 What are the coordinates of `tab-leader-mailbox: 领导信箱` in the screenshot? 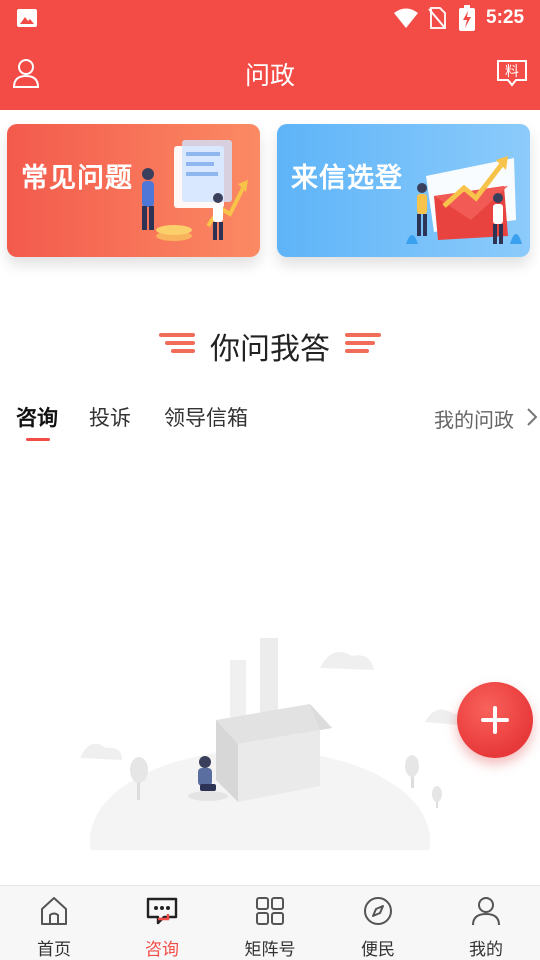 It's located at (206, 417).